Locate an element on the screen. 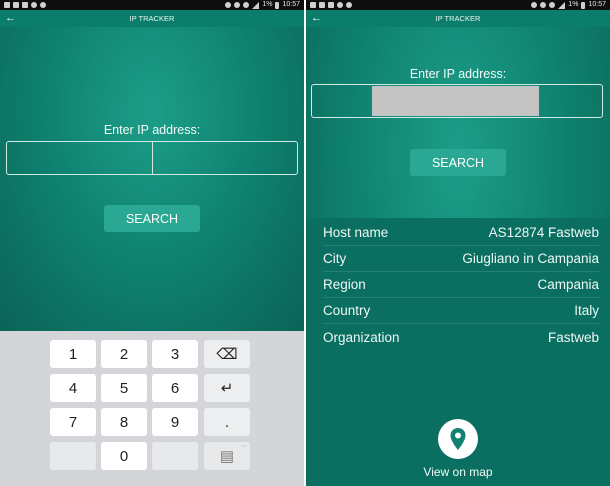  result-label: Host name is located at coordinates (356, 232).